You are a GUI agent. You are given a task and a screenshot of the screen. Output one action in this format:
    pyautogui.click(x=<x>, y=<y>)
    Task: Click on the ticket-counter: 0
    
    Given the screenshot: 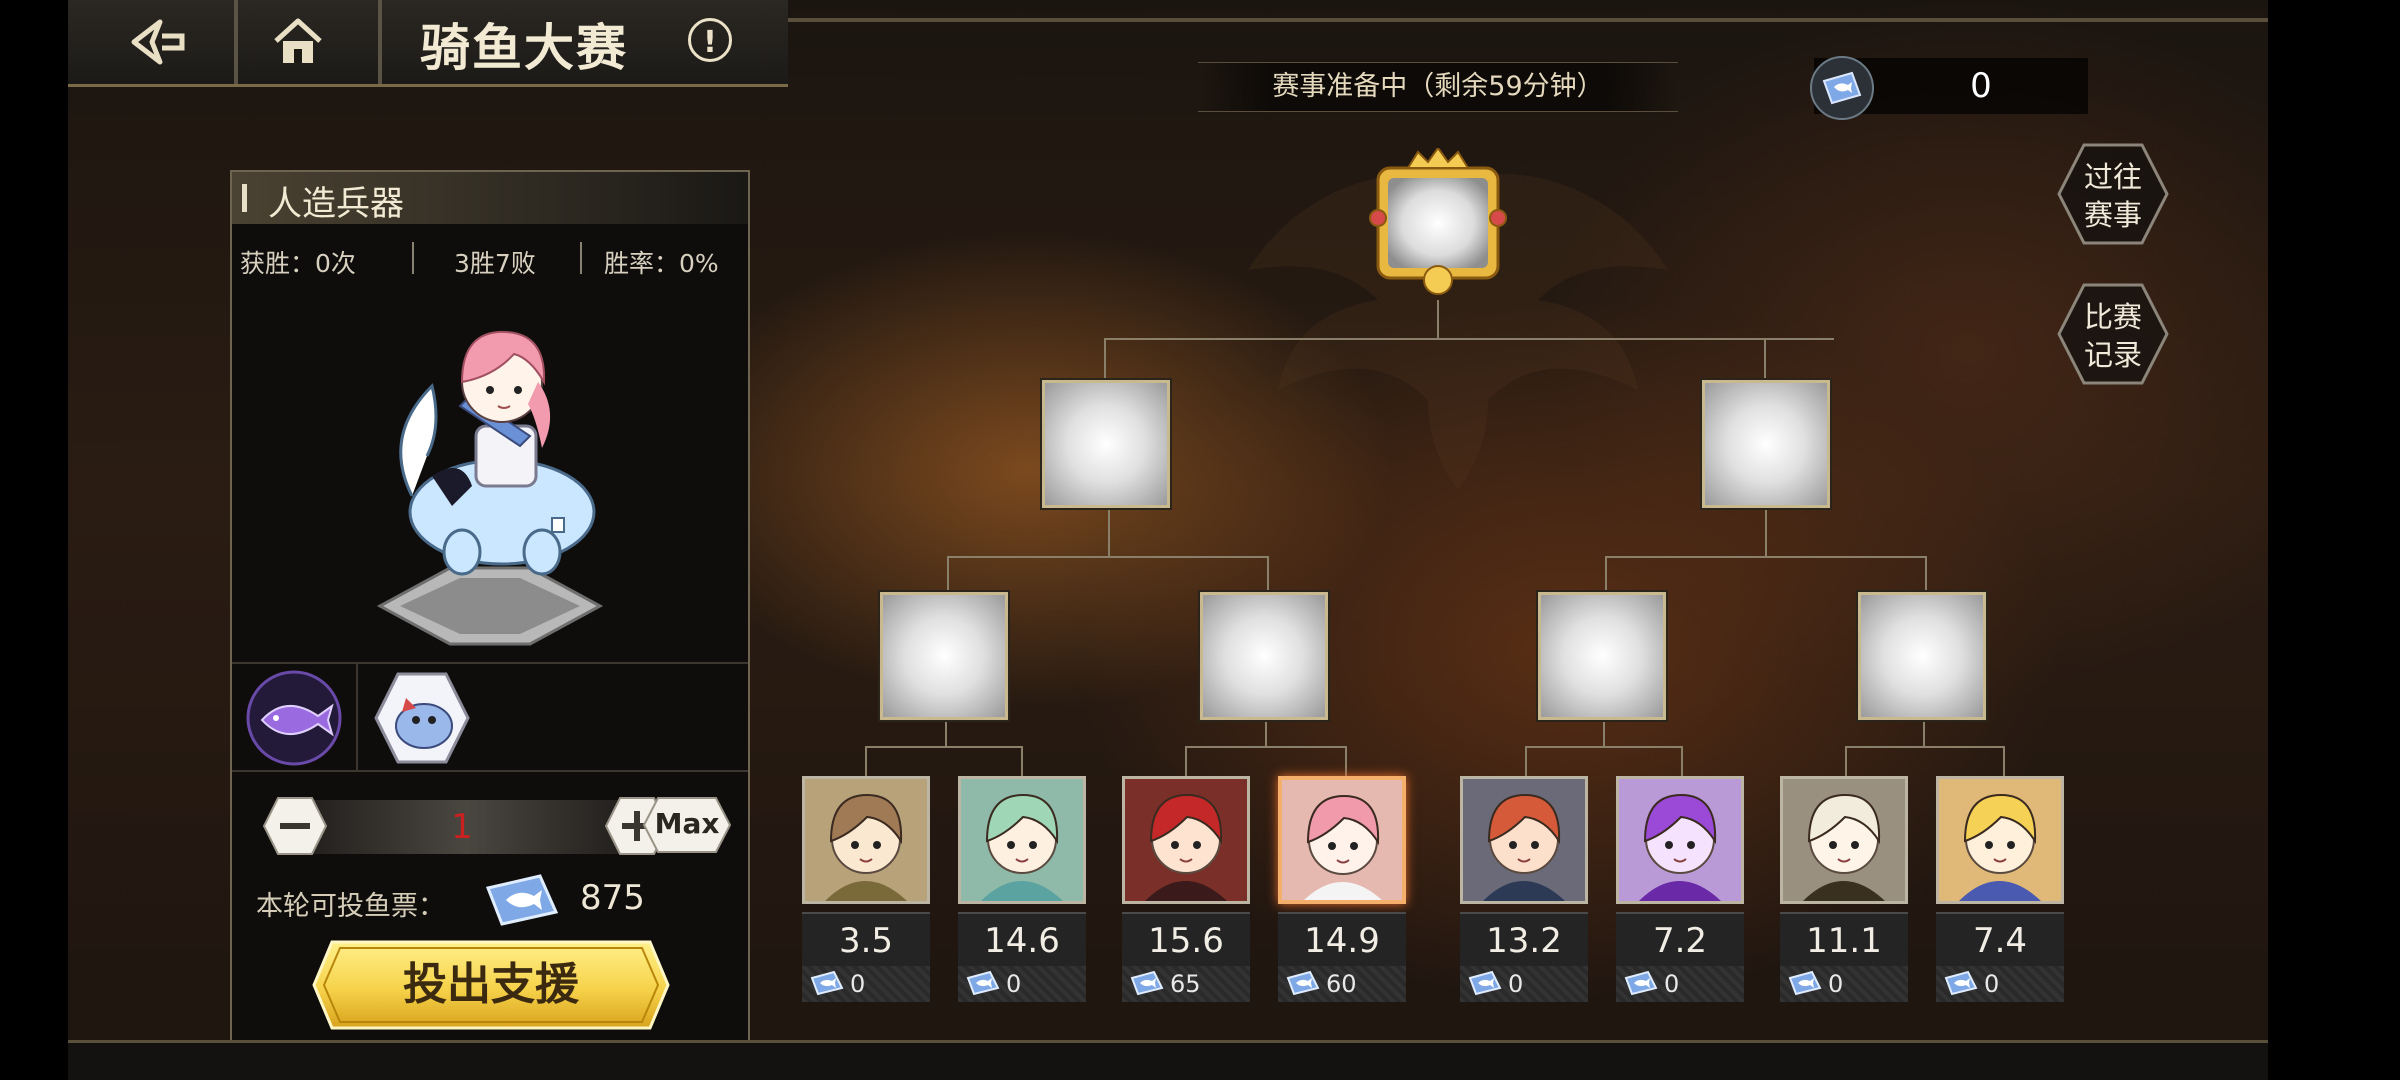 What is the action you would take?
    pyautogui.click(x=1949, y=88)
    